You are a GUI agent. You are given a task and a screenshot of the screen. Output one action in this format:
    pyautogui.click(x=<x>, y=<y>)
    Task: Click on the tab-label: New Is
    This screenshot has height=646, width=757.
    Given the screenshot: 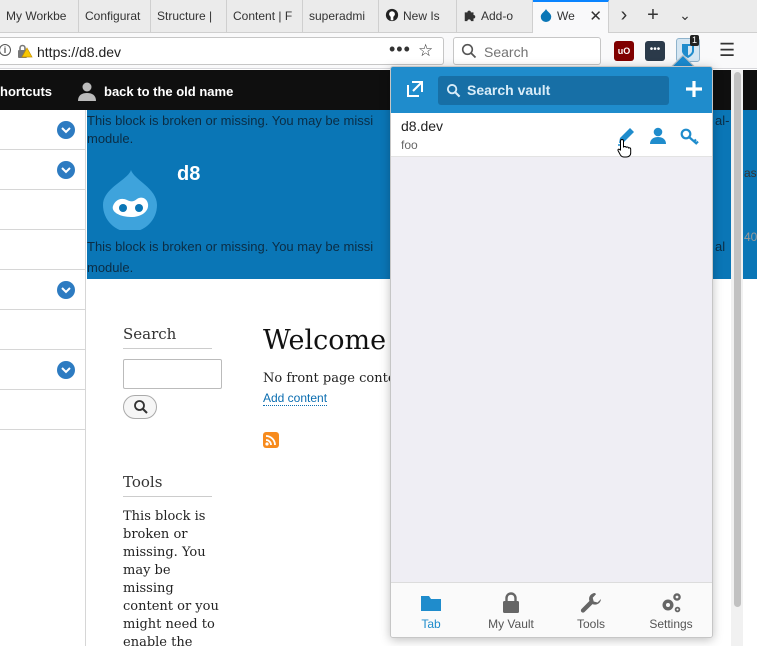 What is the action you would take?
    pyautogui.click(x=421, y=16)
    